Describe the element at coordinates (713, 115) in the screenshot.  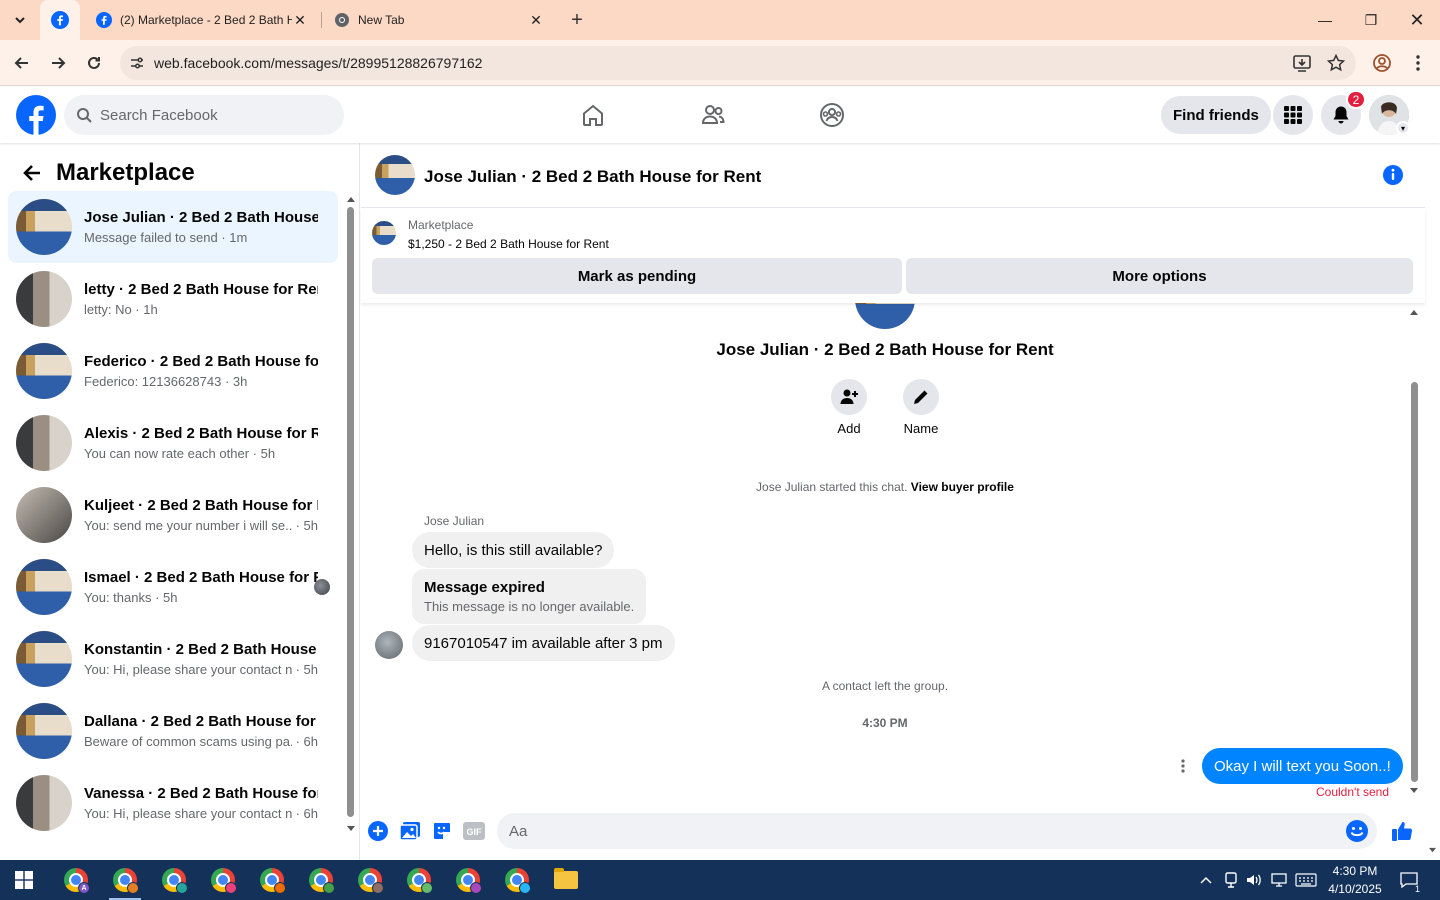
I see `nav-friends` at that location.